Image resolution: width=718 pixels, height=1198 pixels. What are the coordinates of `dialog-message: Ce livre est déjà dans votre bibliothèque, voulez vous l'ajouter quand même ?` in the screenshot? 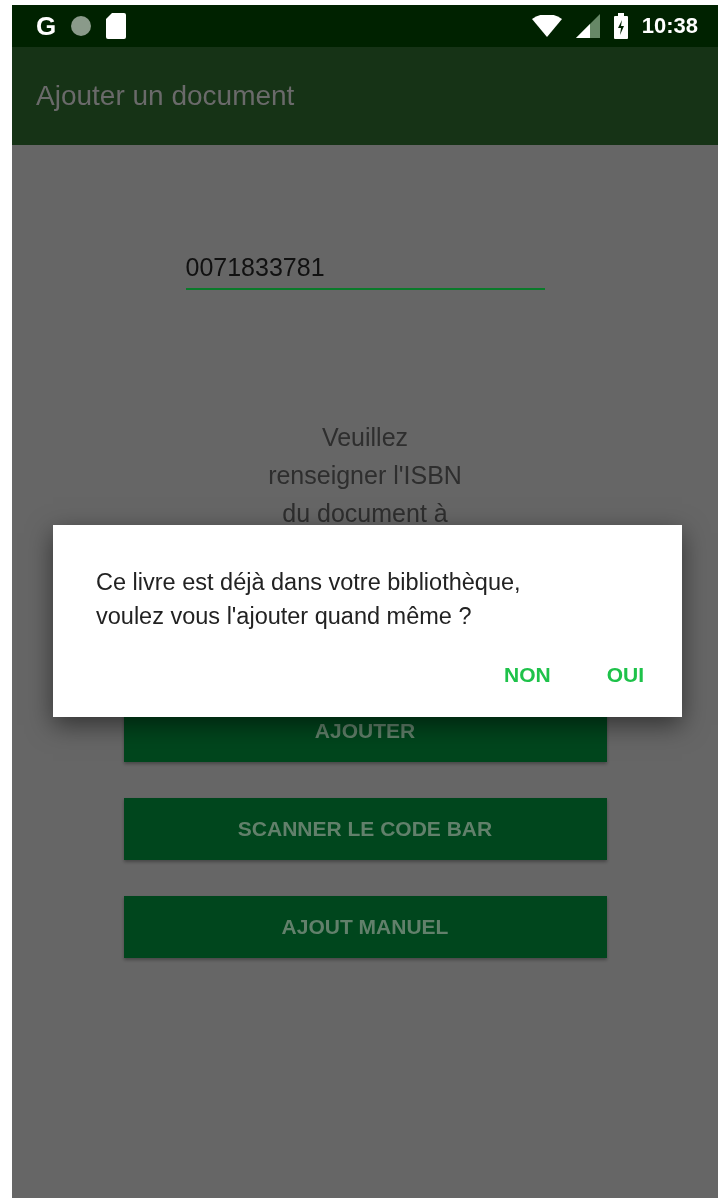 It's located at (309, 599).